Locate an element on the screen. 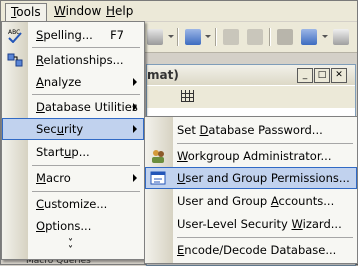  menu-item-shortcut: F7 is located at coordinates (117, 35).